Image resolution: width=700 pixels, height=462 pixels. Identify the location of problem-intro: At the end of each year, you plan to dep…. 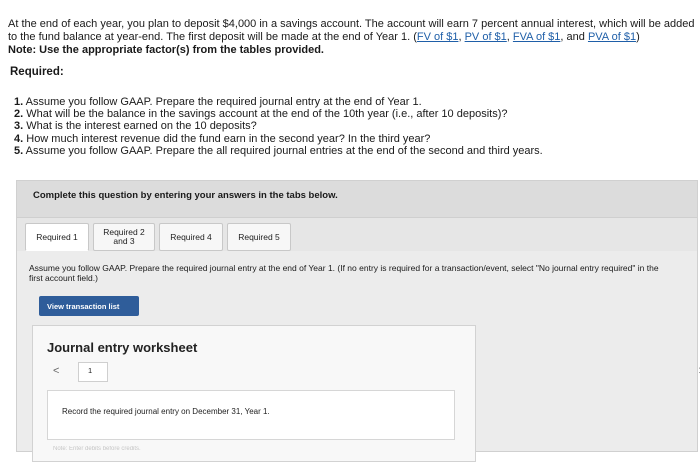
(353, 37).